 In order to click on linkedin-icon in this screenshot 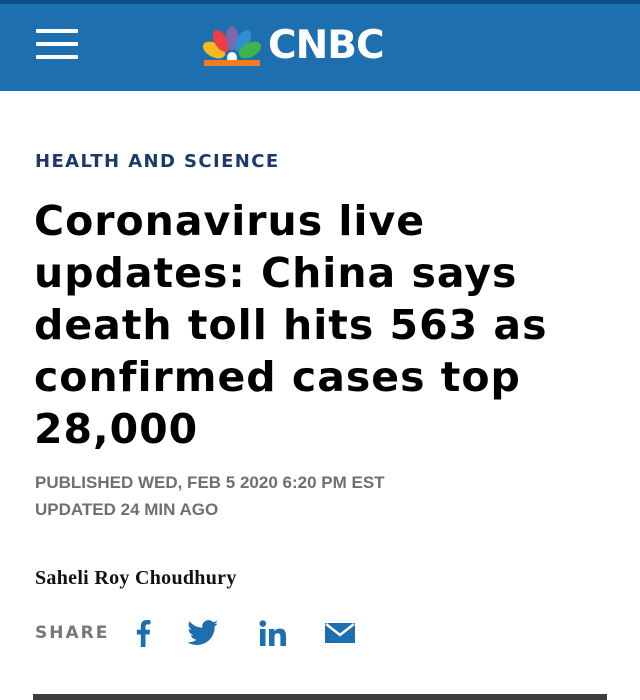, I will do `click(273, 633)`.